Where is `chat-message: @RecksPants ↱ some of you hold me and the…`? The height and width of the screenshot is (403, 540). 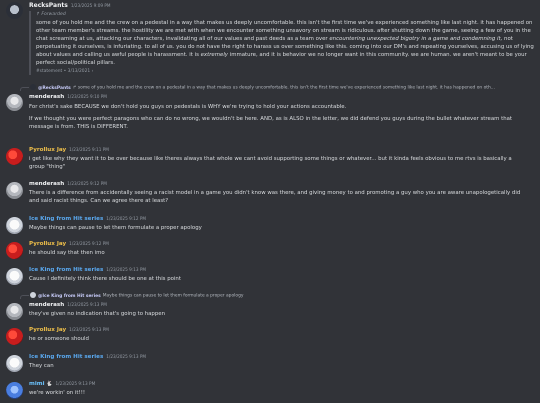 chat-message: @RecksPants ↱ some of you hold me and the… is located at coordinates (270, 113).